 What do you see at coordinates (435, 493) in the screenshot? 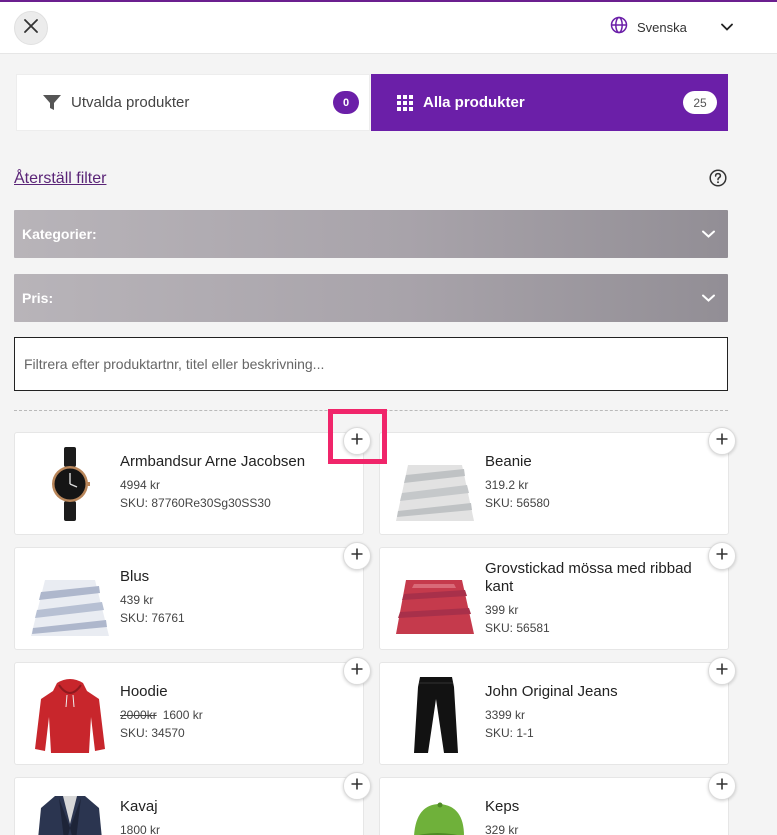
I see `striped-rug-image` at bounding box center [435, 493].